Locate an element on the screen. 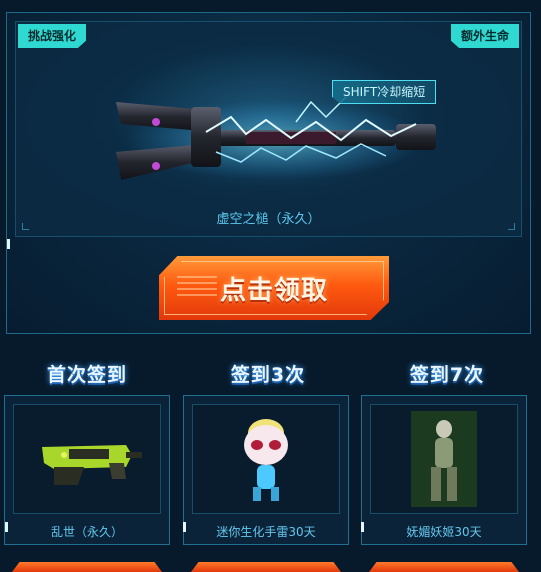 The image size is (541, 572). signin-title-7: 签到7次 is located at coordinates (447, 375).